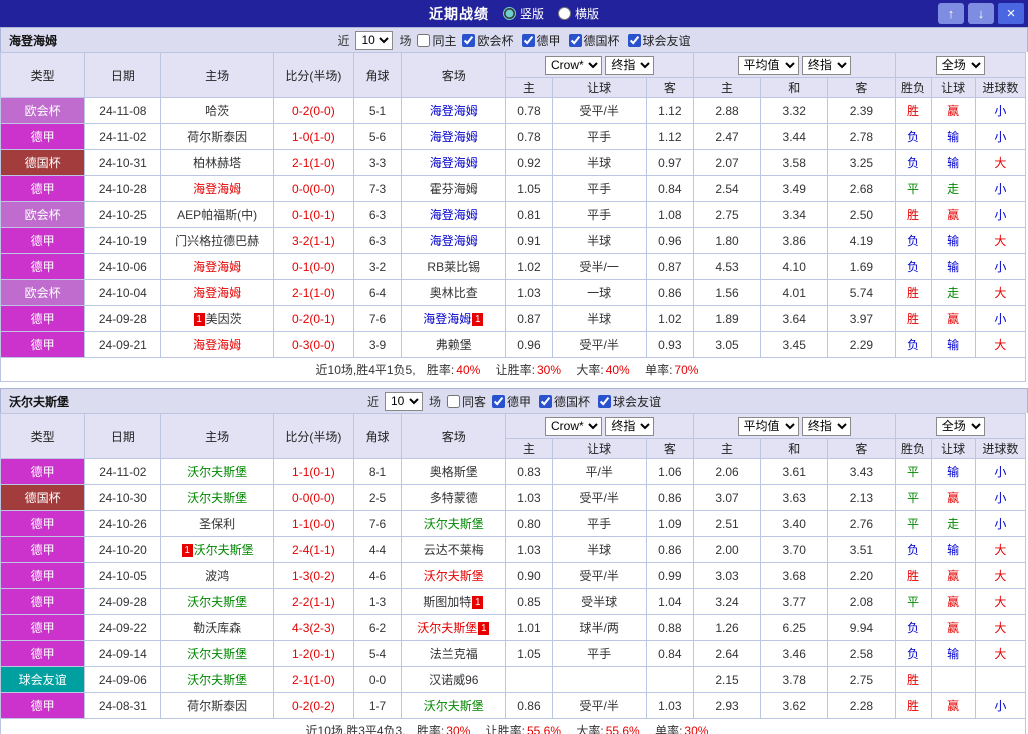 The width and height of the screenshot is (1028, 734). What do you see at coordinates (454, 110) in the screenshot?
I see `away-team-cell: 海登海姆` at bounding box center [454, 110].